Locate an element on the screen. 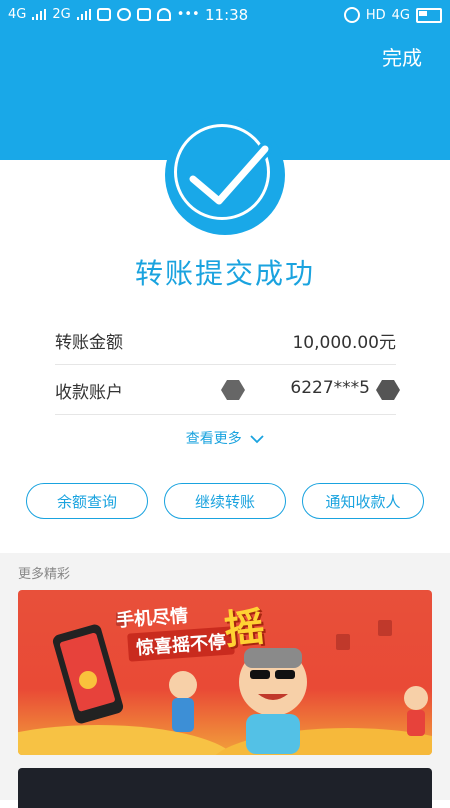  account-label: 收款账户 is located at coordinates (89, 393).